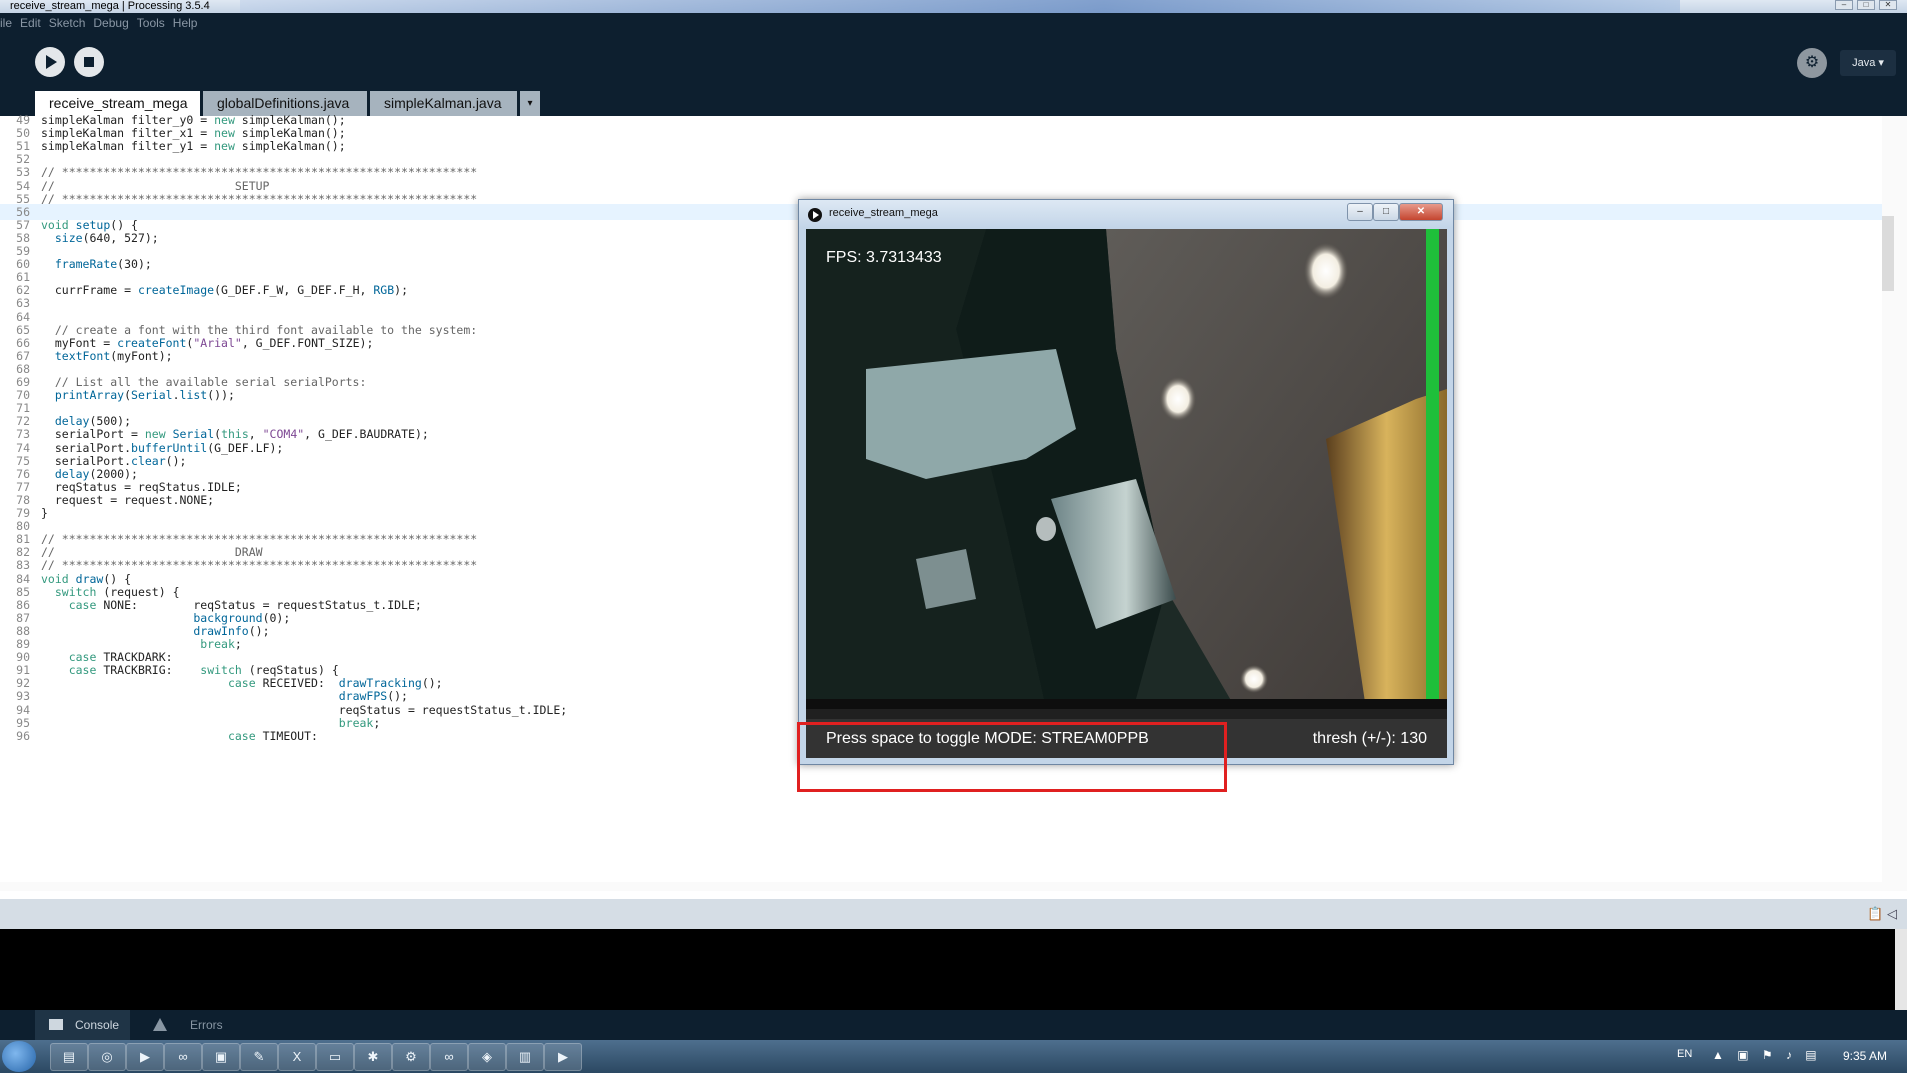 This screenshot has width=1907, height=1073. I want to click on sketch-titlebar: receive_stream_mega – □ ✕, so click(1126, 214).